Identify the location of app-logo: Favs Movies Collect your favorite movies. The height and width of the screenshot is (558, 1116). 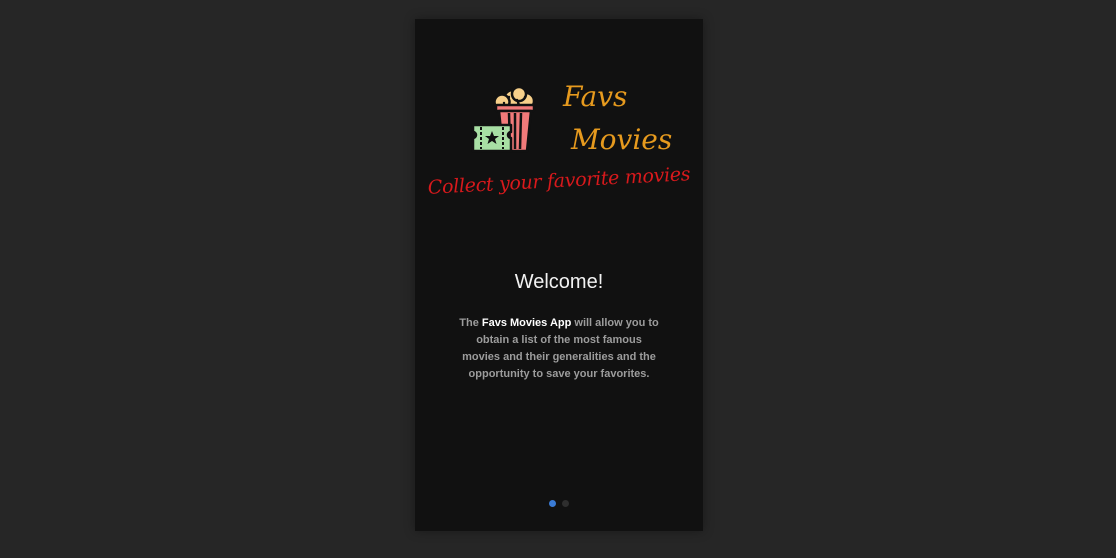
(559, 119).